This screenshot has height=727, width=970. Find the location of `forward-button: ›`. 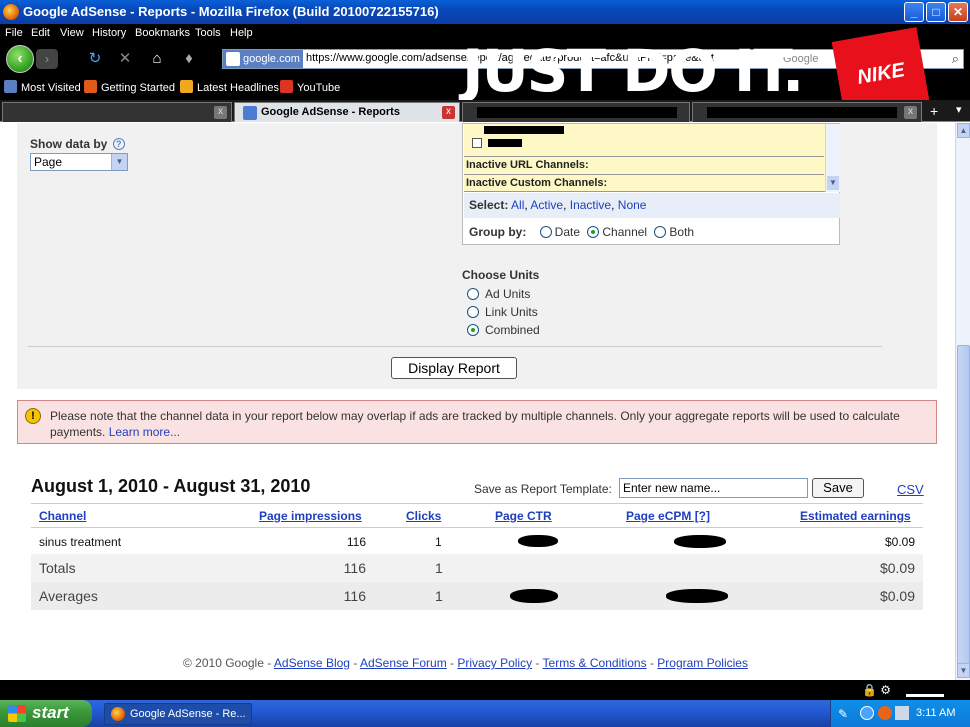

forward-button: › is located at coordinates (47, 59).